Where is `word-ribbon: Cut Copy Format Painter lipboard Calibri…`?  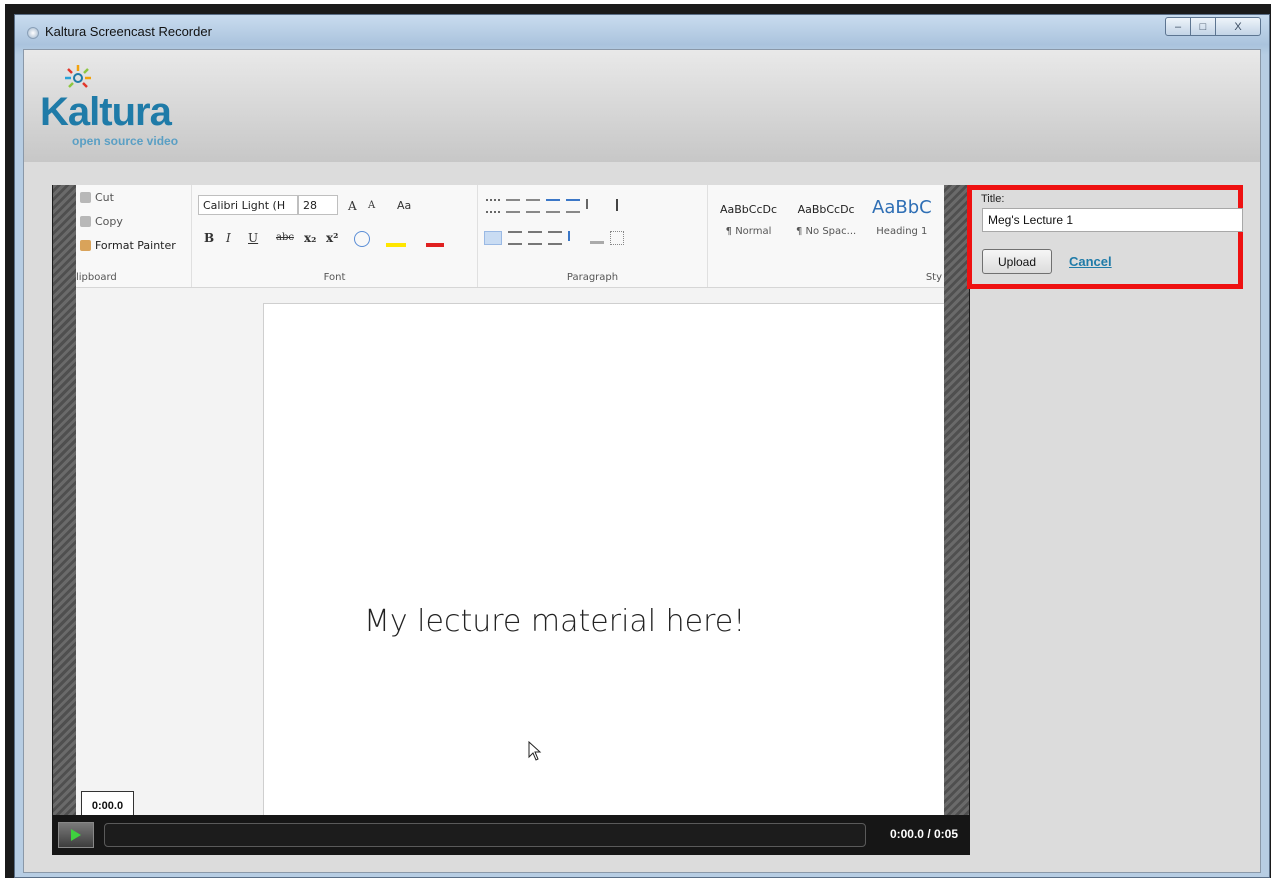
word-ribbon: Cut Copy Format Painter lipboard Calibri… is located at coordinates (510, 236).